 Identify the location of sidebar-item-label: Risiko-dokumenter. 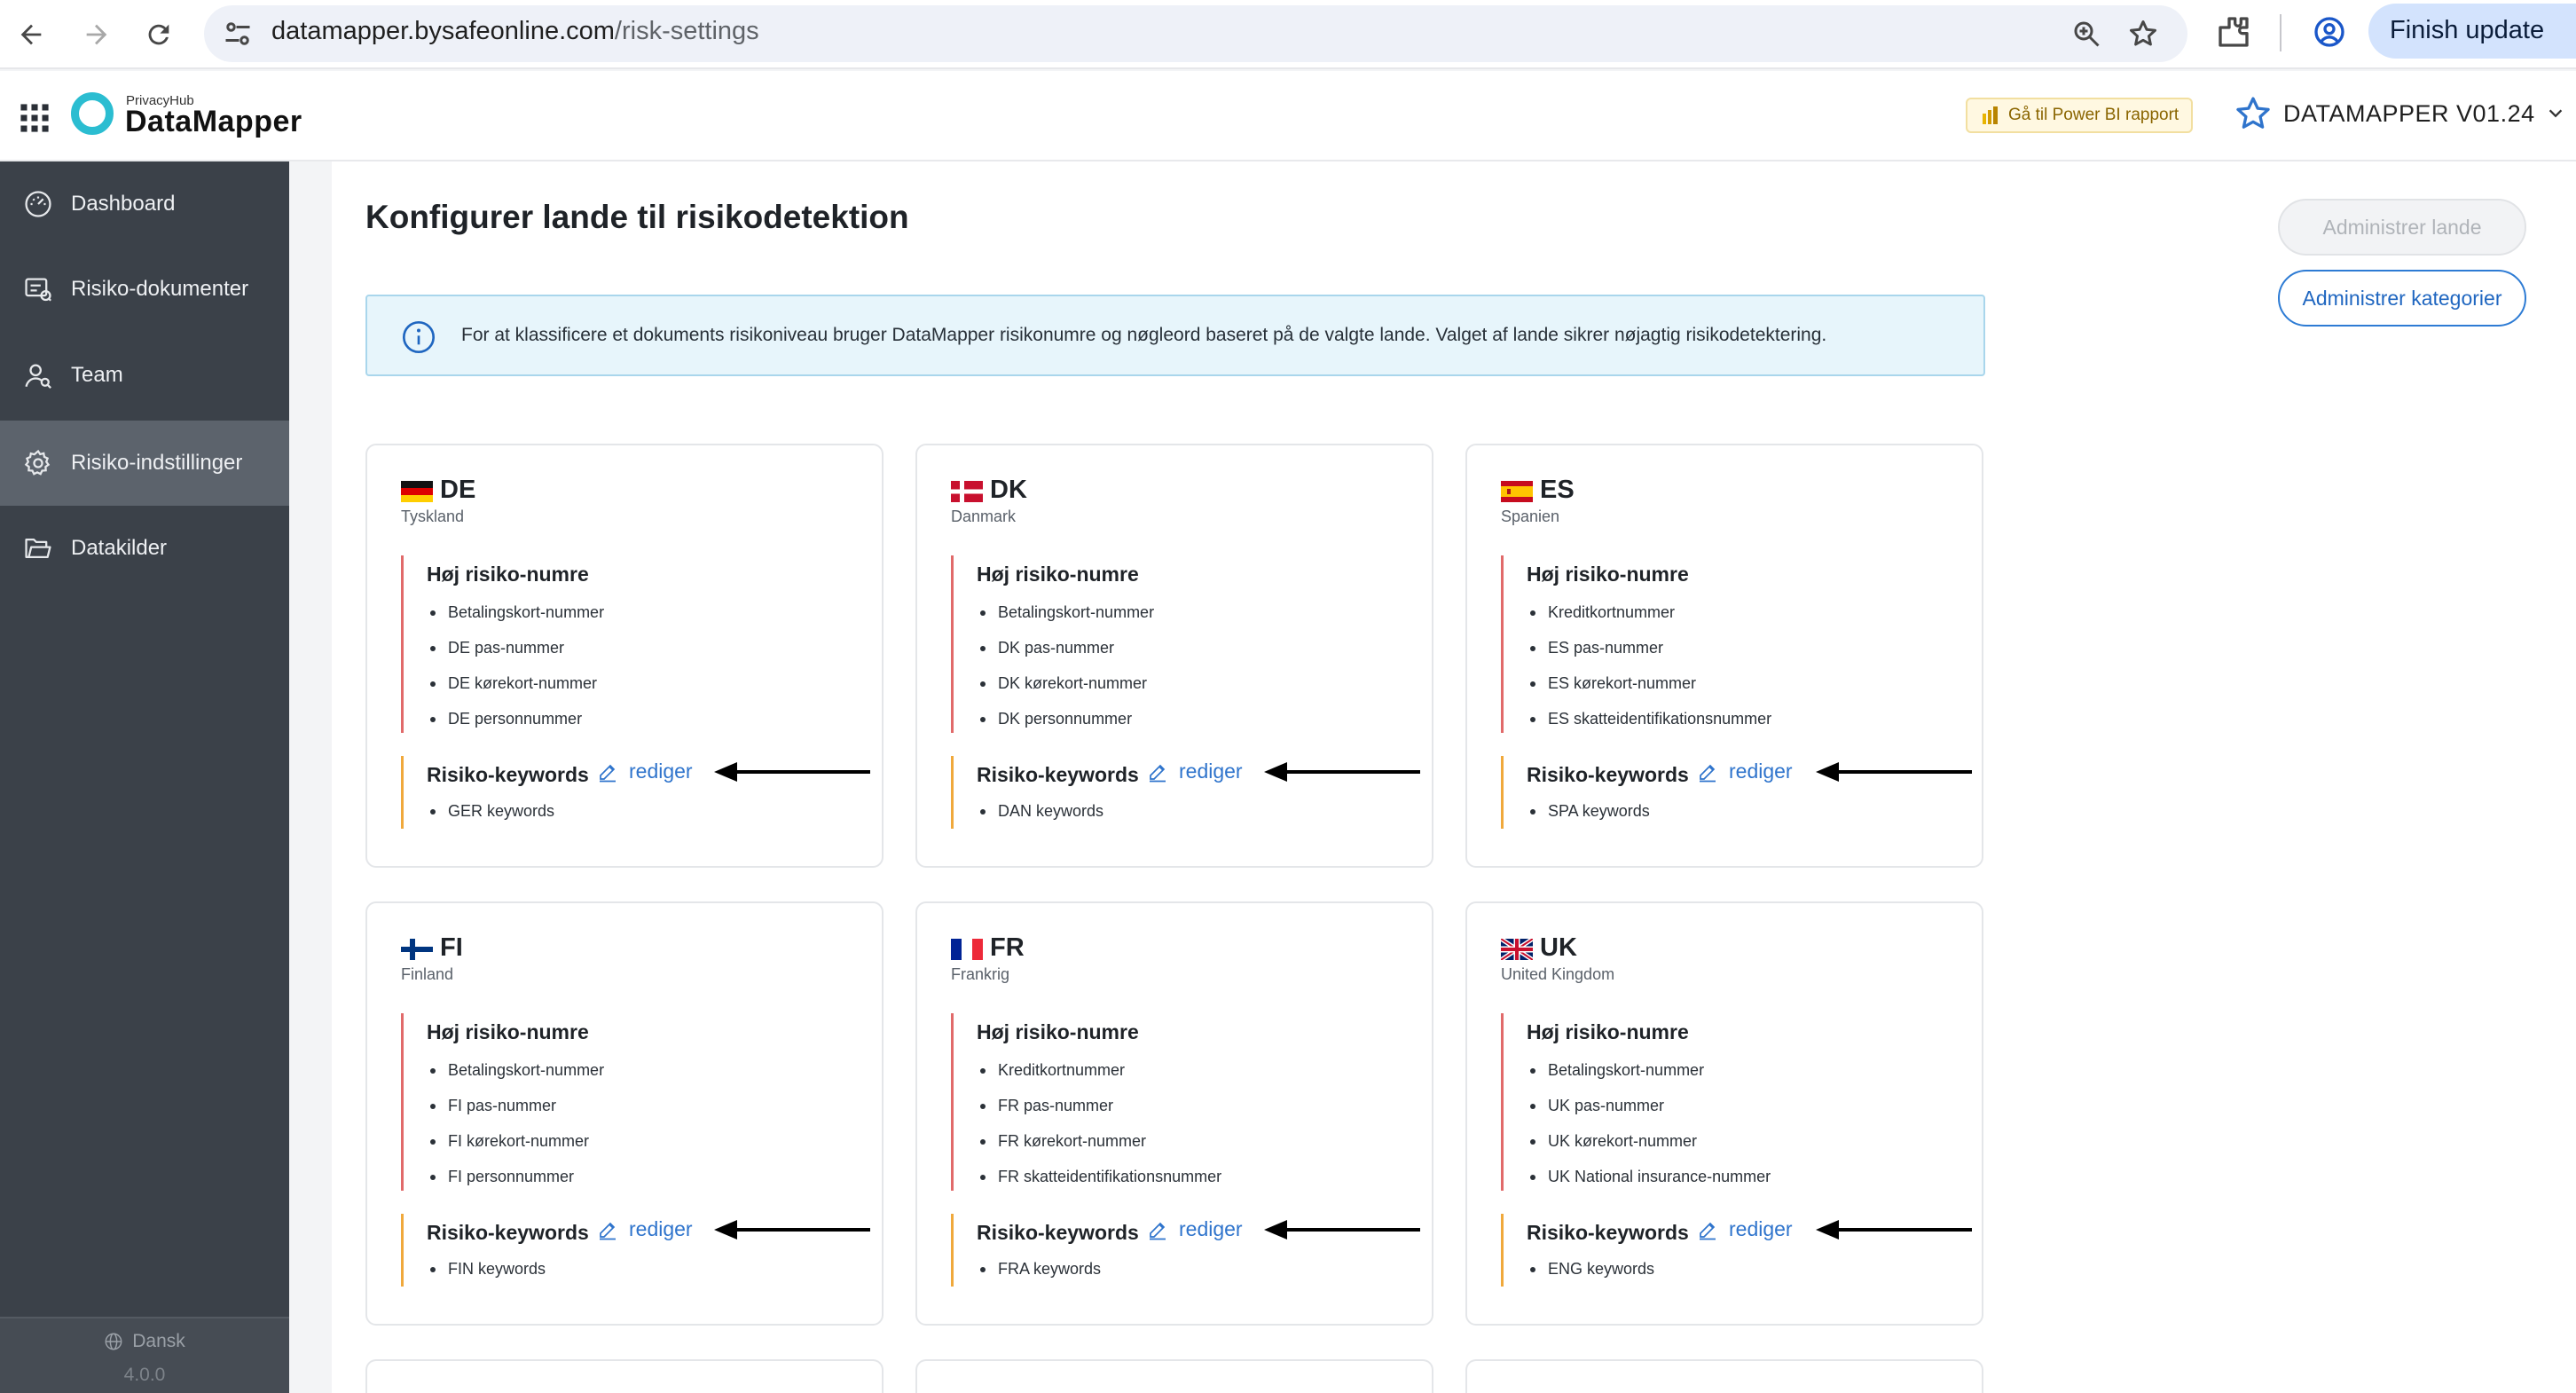
(160, 289).